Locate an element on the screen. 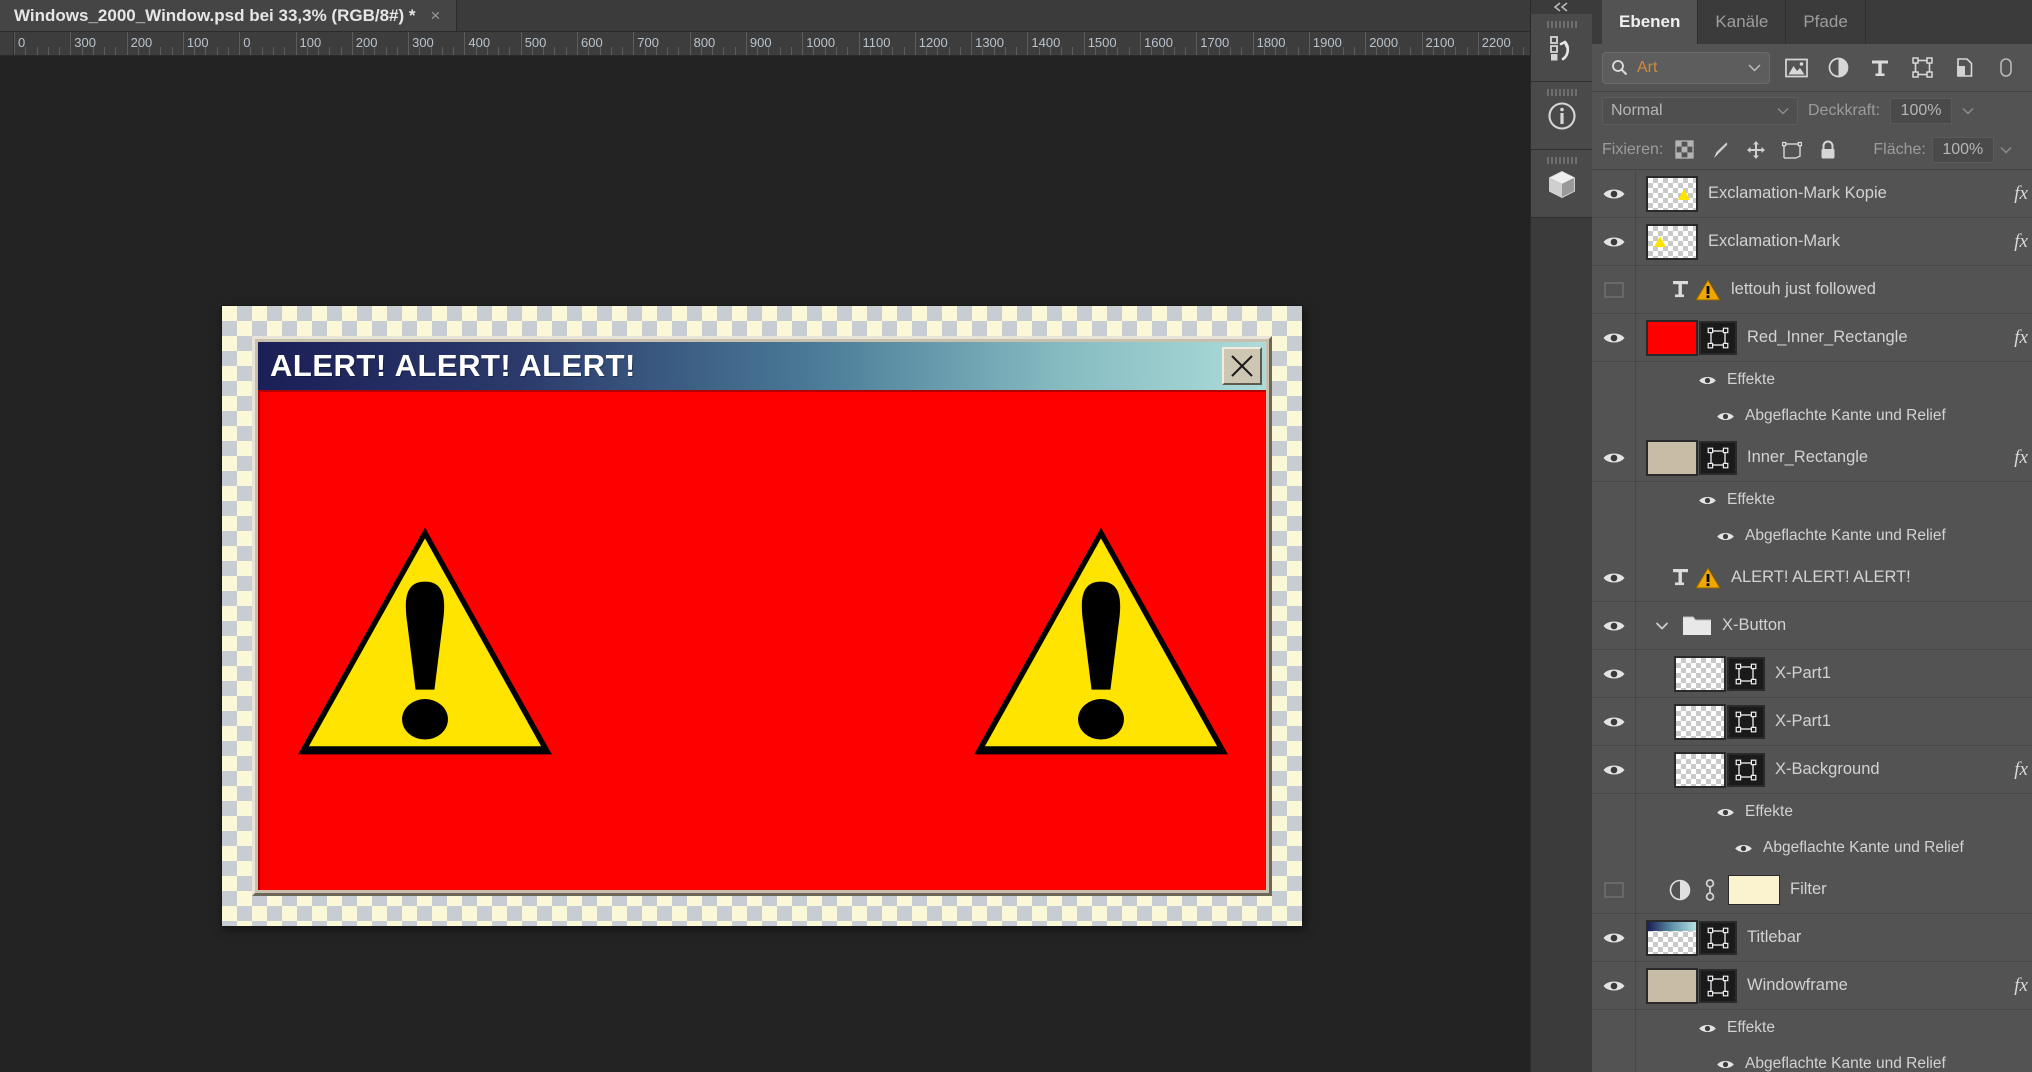 The width and height of the screenshot is (2032, 1072). layer-row: Exclamation-Mark Kopie fx is located at coordinates (1812, 194).